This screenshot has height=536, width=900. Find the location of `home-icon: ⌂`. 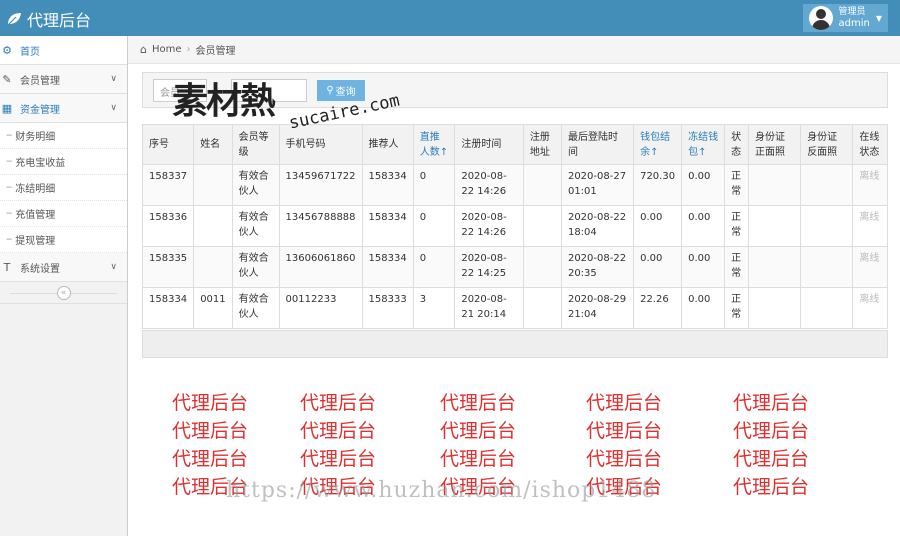

home-icon: ⌂ is located at coordinates (143, 49).